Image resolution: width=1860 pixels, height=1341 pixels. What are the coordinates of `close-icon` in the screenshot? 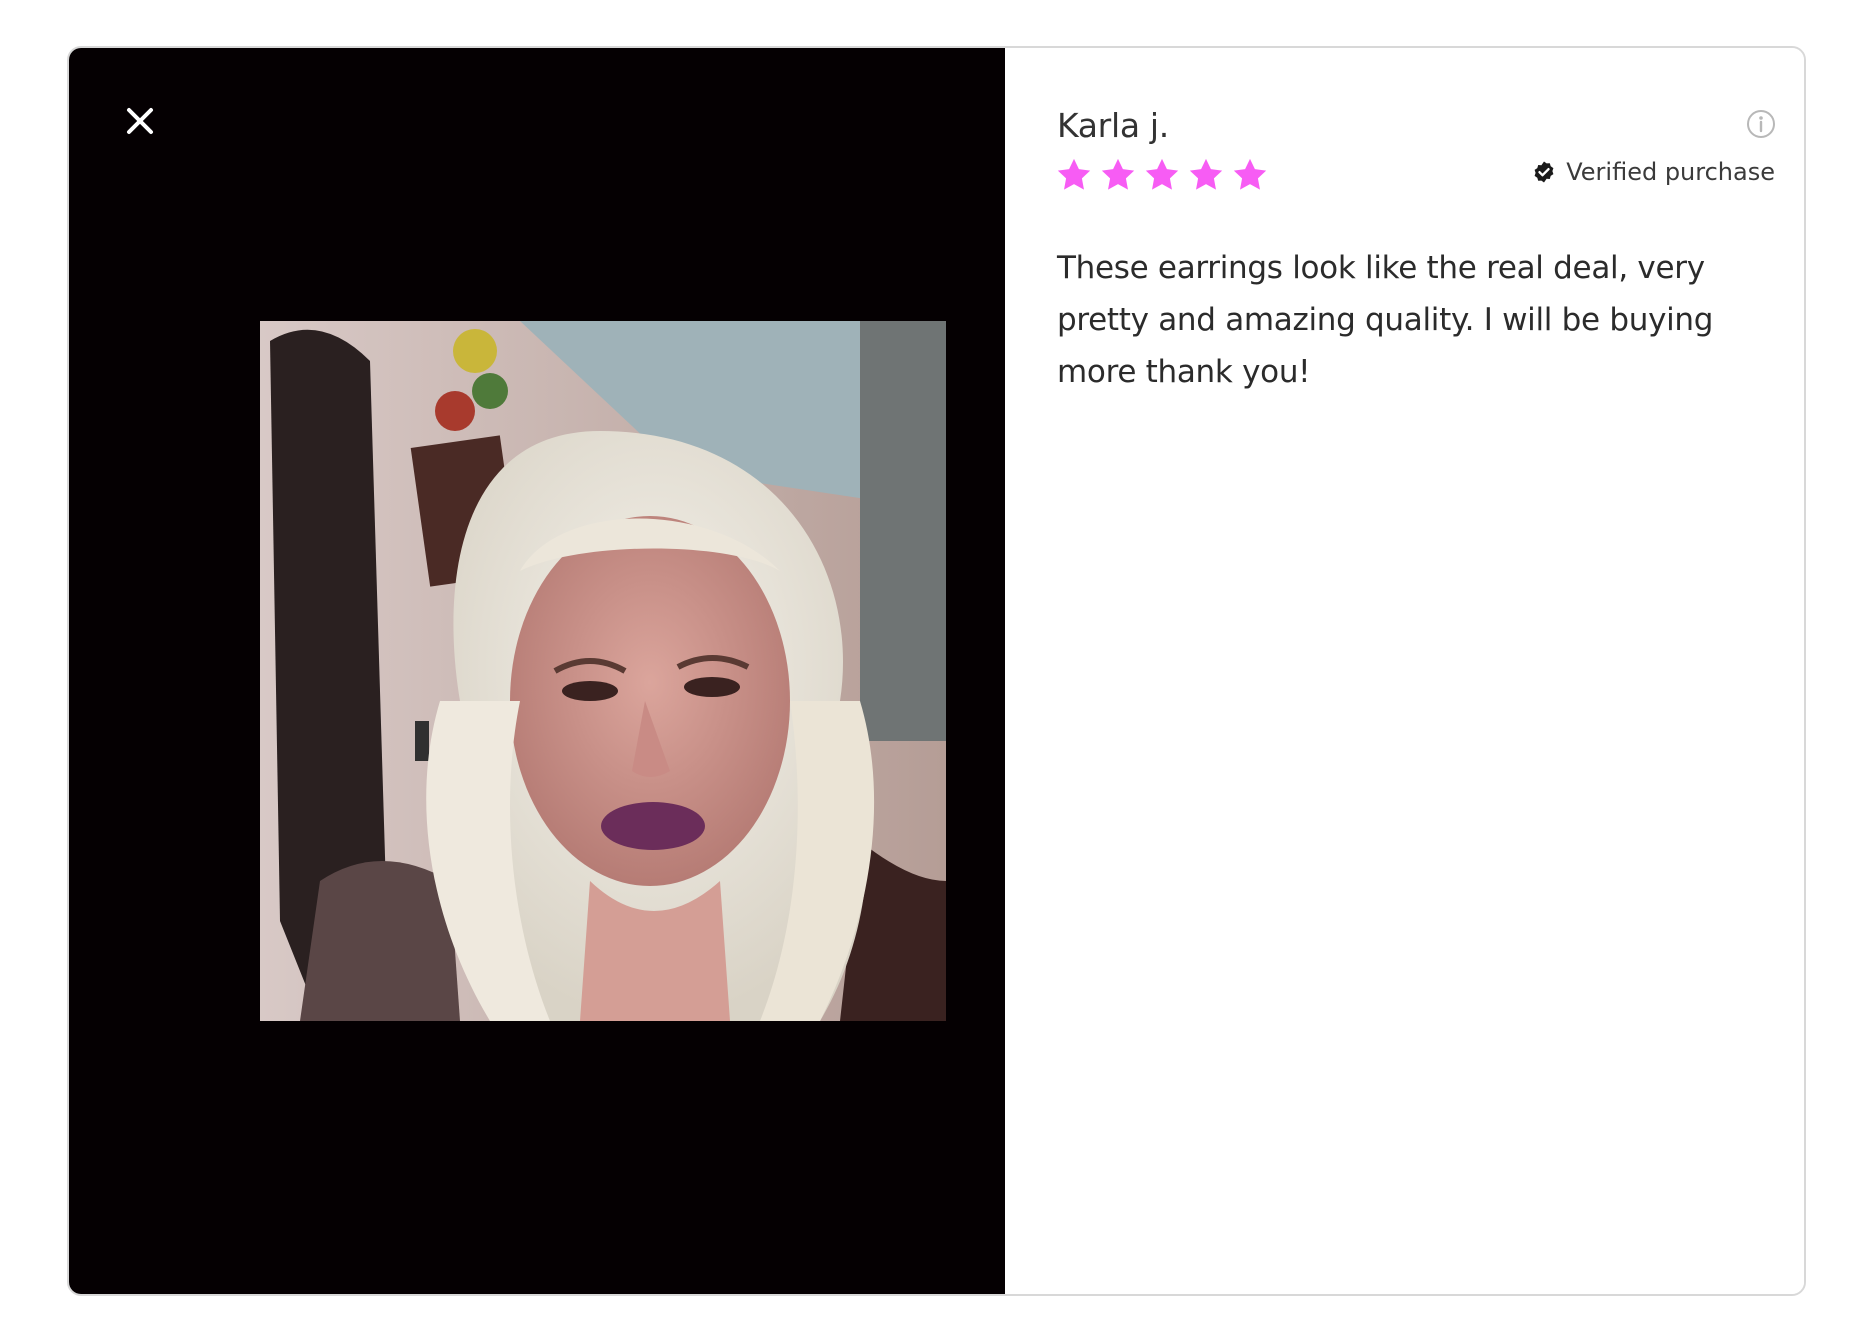 It's located at (140, 121).